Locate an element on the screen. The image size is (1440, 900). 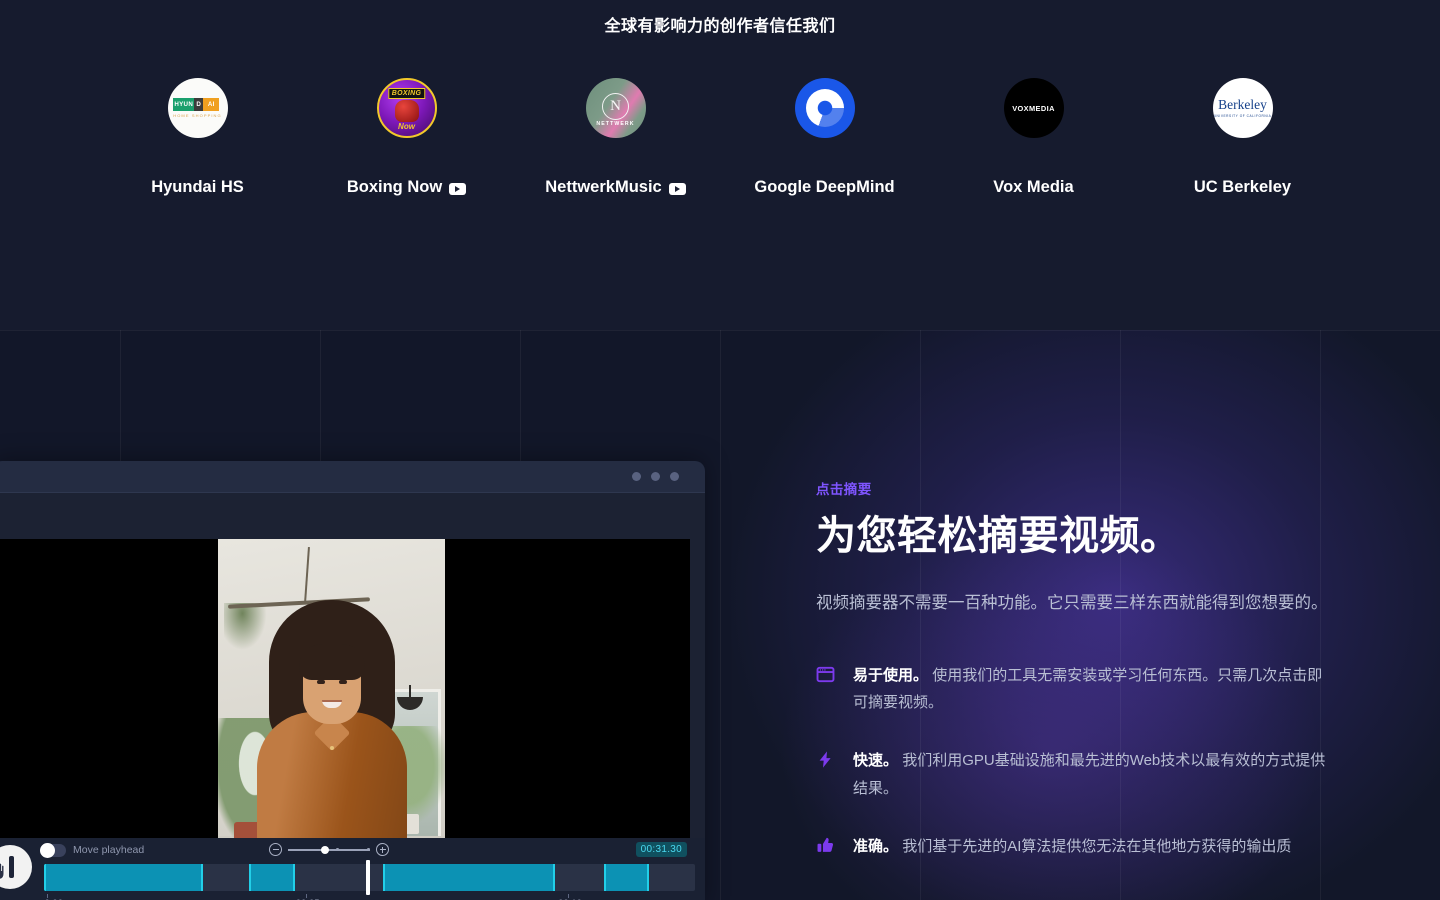
timeline-bar: Move playhead 00:31.30 is located at coordinates (352, 869).